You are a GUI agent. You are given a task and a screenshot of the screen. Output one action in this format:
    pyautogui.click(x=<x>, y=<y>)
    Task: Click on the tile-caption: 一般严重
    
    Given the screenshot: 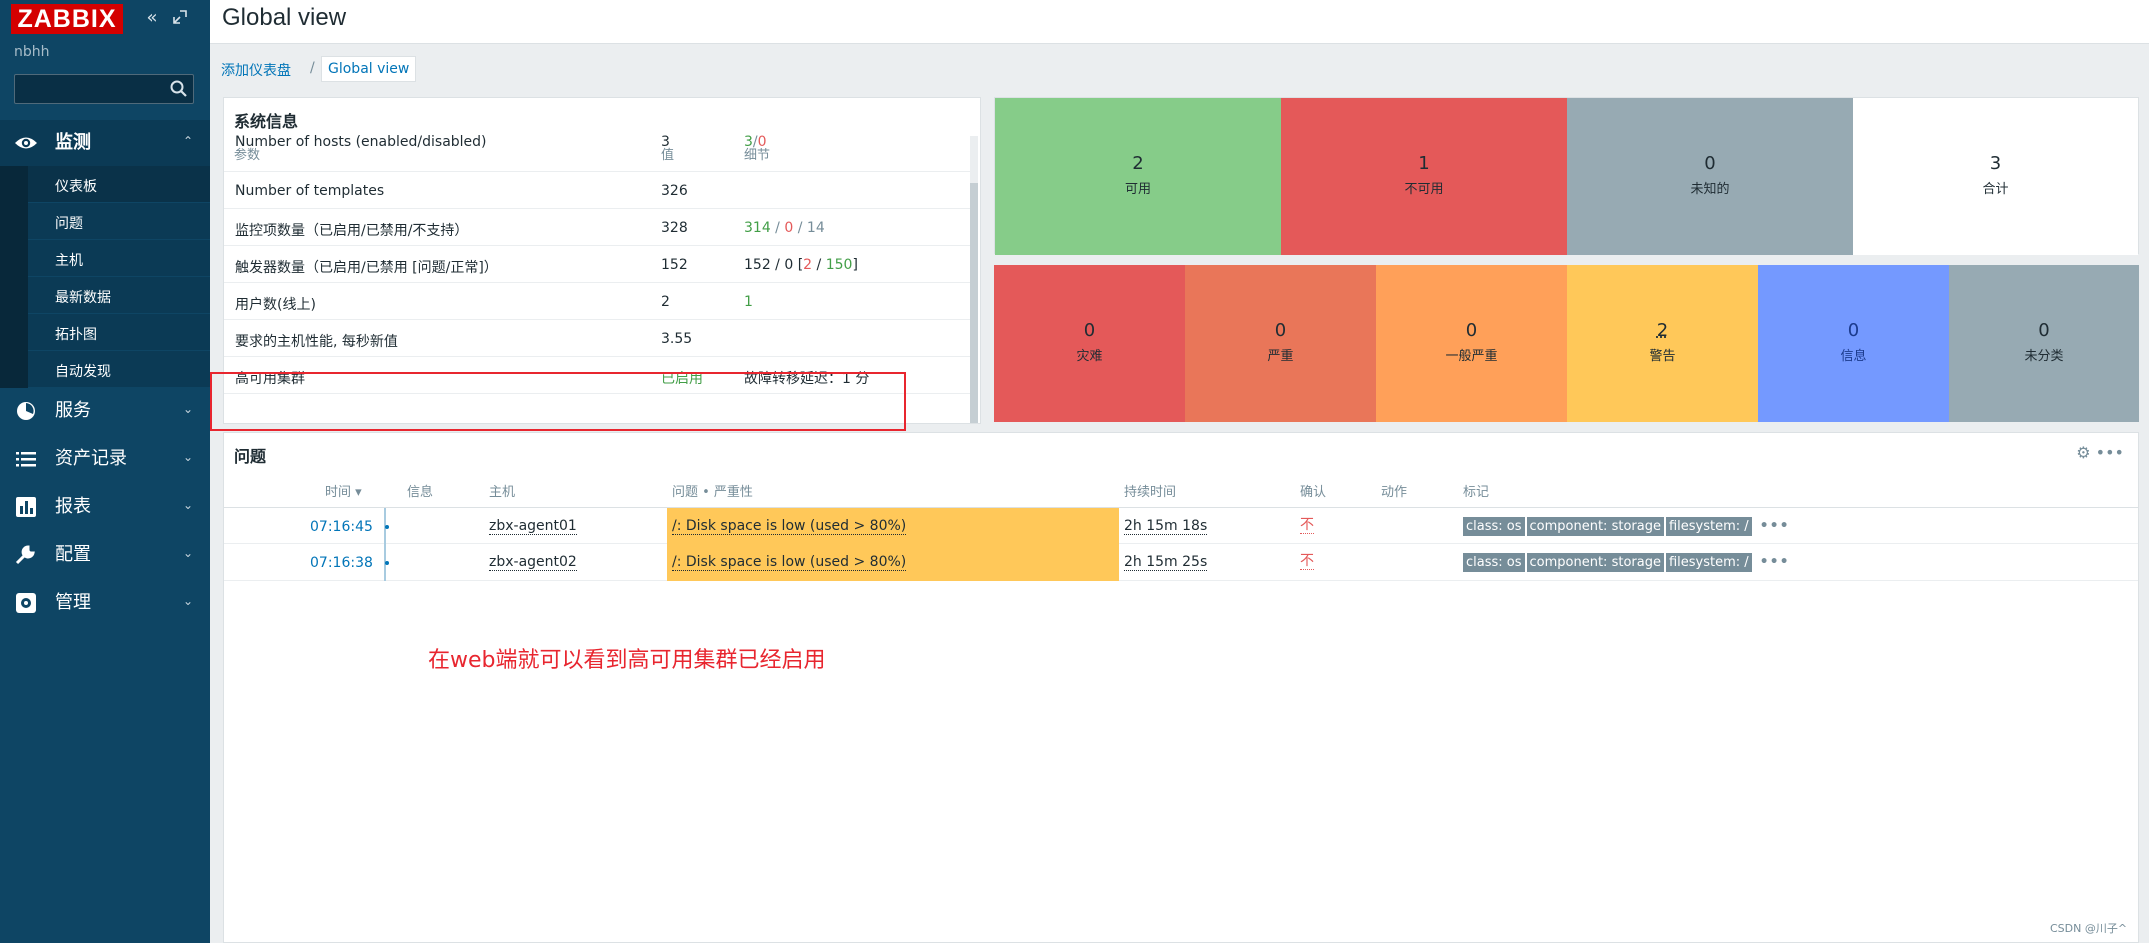 What is the action you would take?
    pyautogui.click(x=1471, y=356)
    